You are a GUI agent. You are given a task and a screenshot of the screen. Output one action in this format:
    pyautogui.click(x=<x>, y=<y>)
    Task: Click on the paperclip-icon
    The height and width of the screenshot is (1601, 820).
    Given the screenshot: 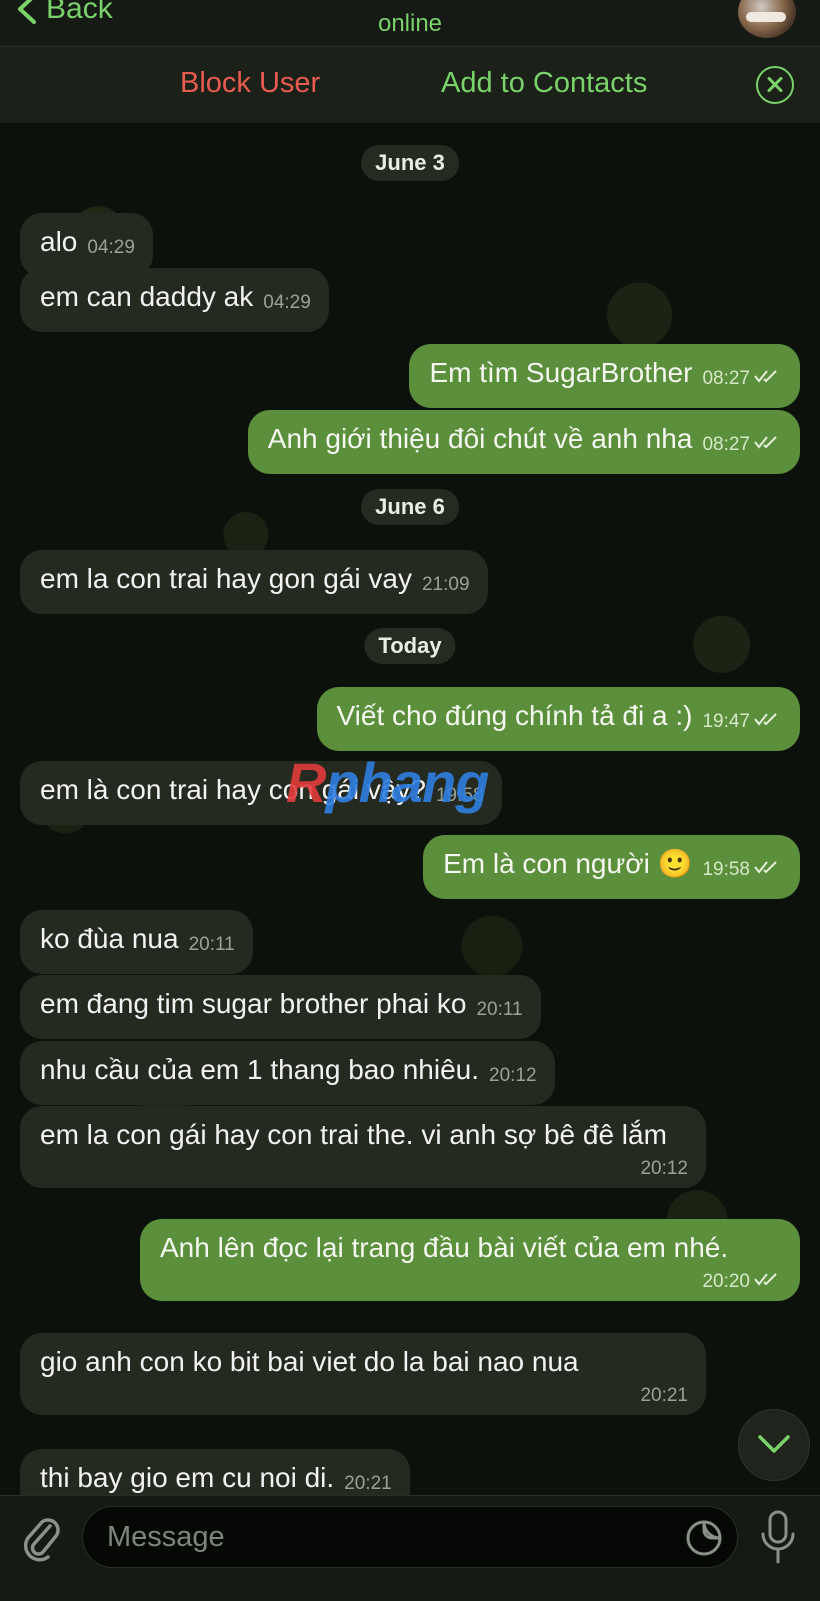 What is the action you would take?
    pyautogui.click(x=42, y=1538)
    